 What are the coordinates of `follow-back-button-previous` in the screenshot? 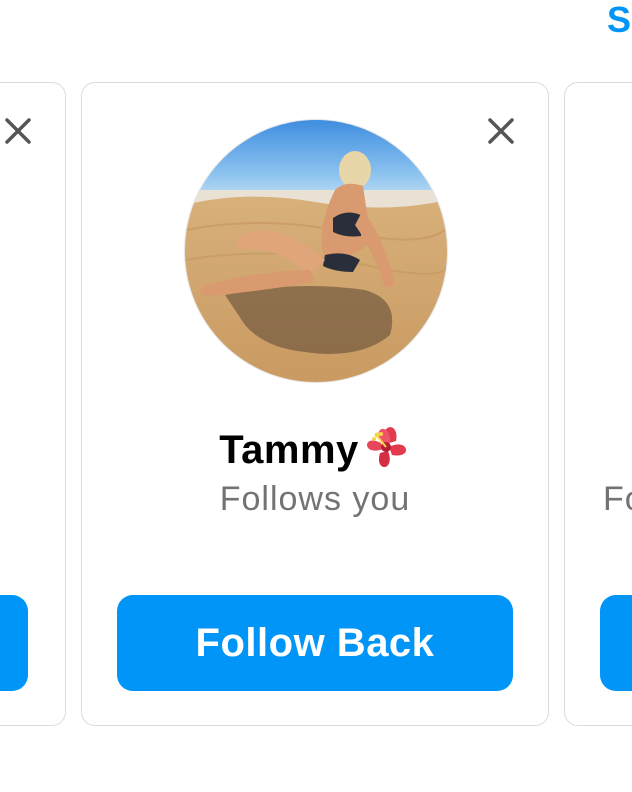 It's located at (14, 643).